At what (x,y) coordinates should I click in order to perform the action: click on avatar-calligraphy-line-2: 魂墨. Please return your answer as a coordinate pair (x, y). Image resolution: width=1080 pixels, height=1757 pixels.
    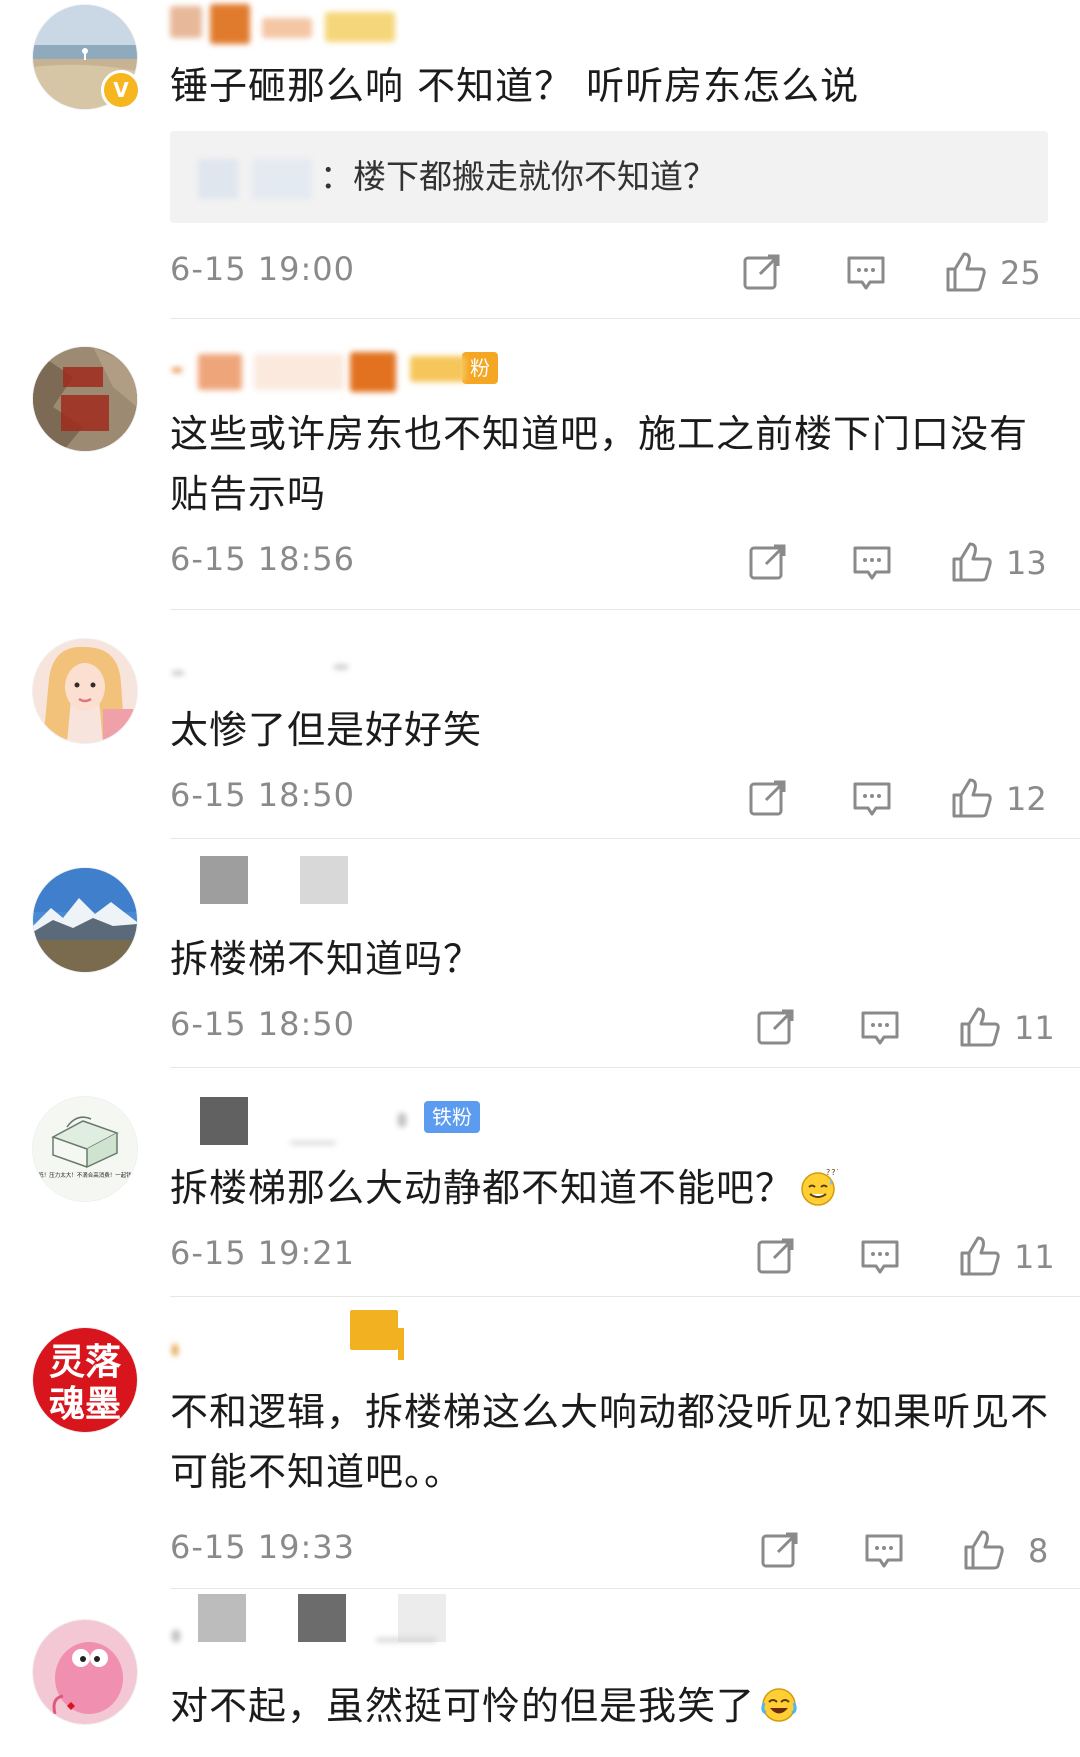
    Looking at the image, I should click on (85, 1404).